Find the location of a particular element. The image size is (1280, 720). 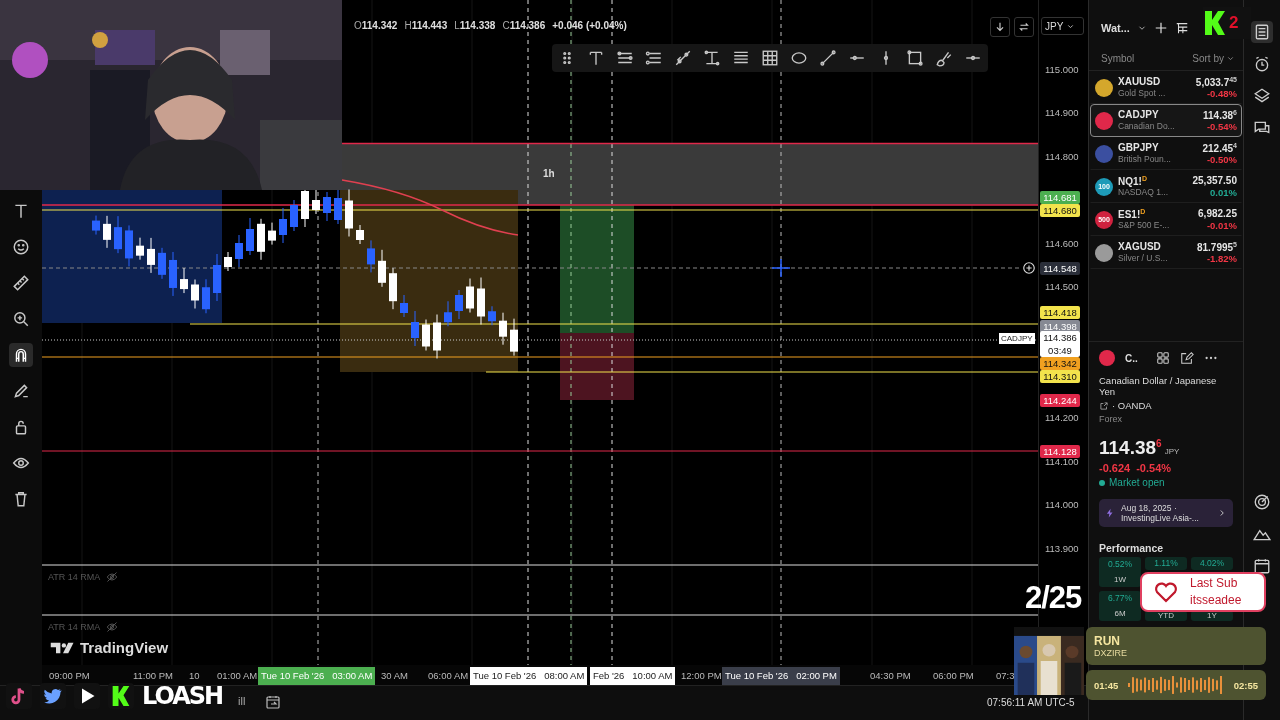

currency-dropdown: JPY is located at coordinates (1062, 26).